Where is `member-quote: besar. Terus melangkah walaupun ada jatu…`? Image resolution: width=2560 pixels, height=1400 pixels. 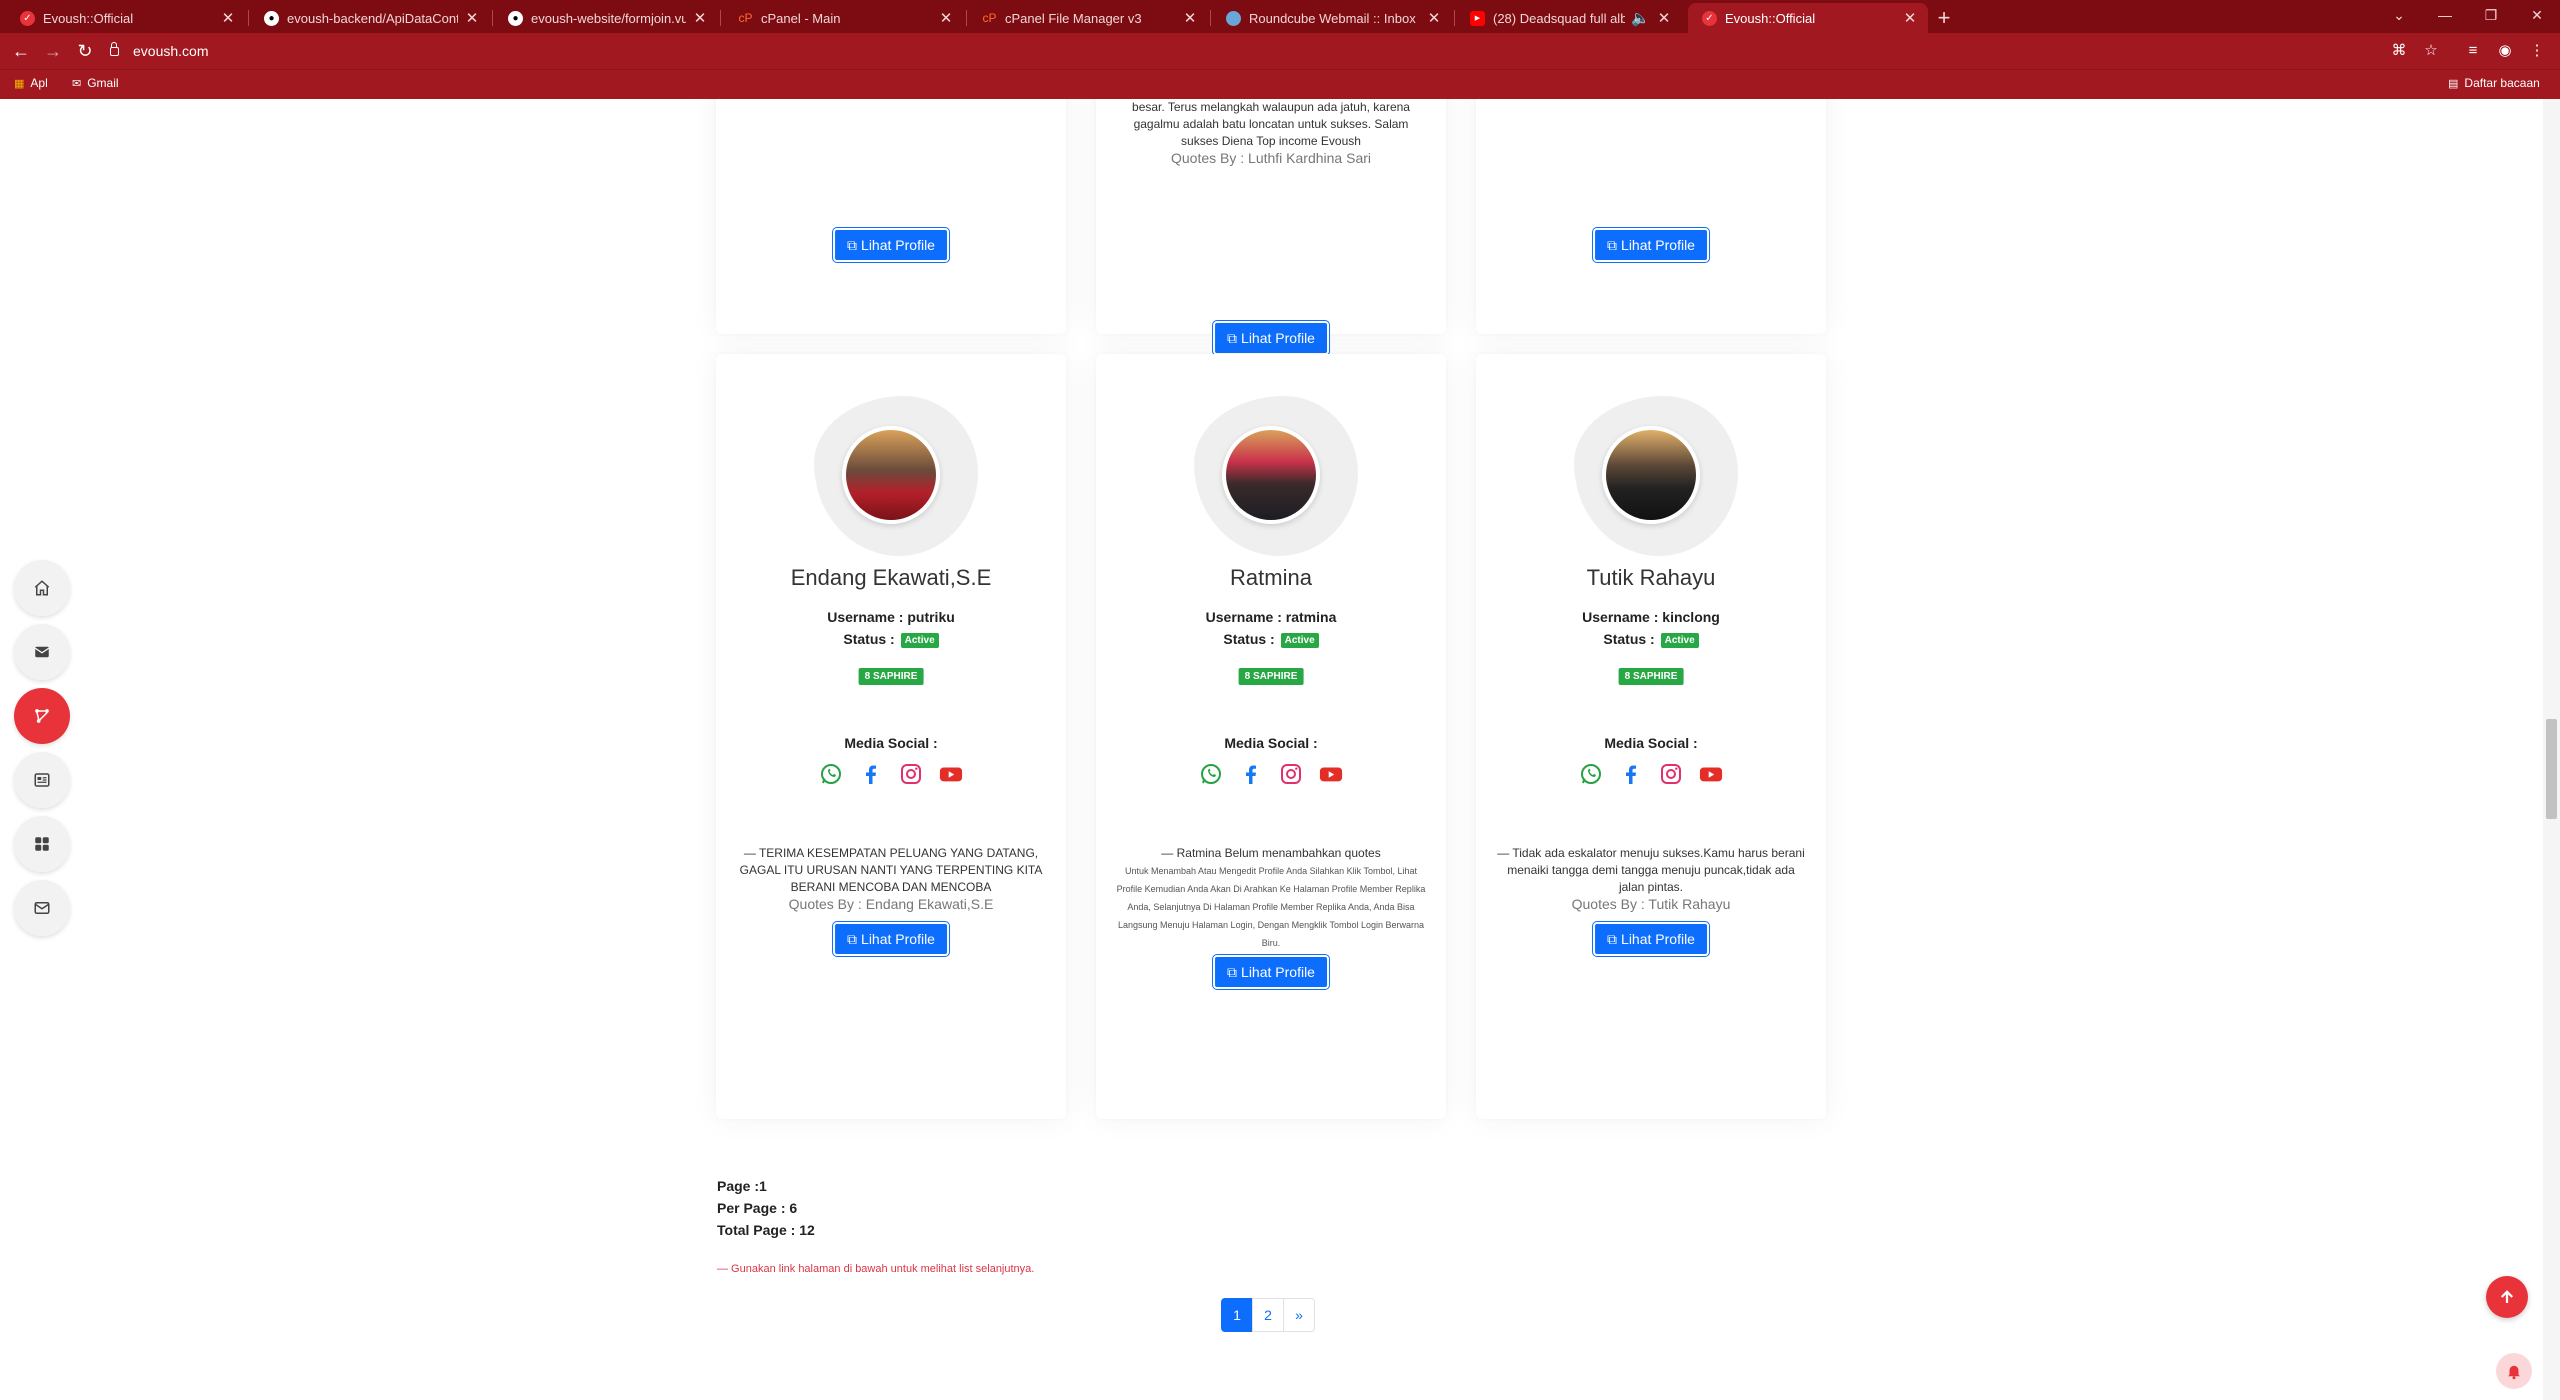
member-quote: besar. Terus melangkah walaupun ada jatu… is located at coordinates (1271, 133).